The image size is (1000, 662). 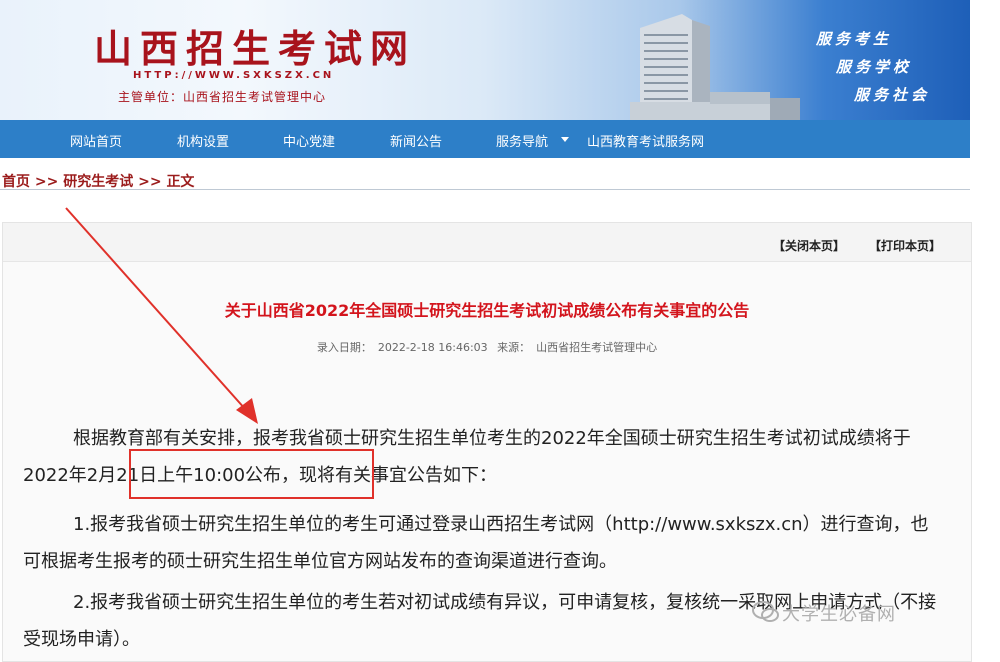 I want to click on building-image, so click(x=715, y=67).